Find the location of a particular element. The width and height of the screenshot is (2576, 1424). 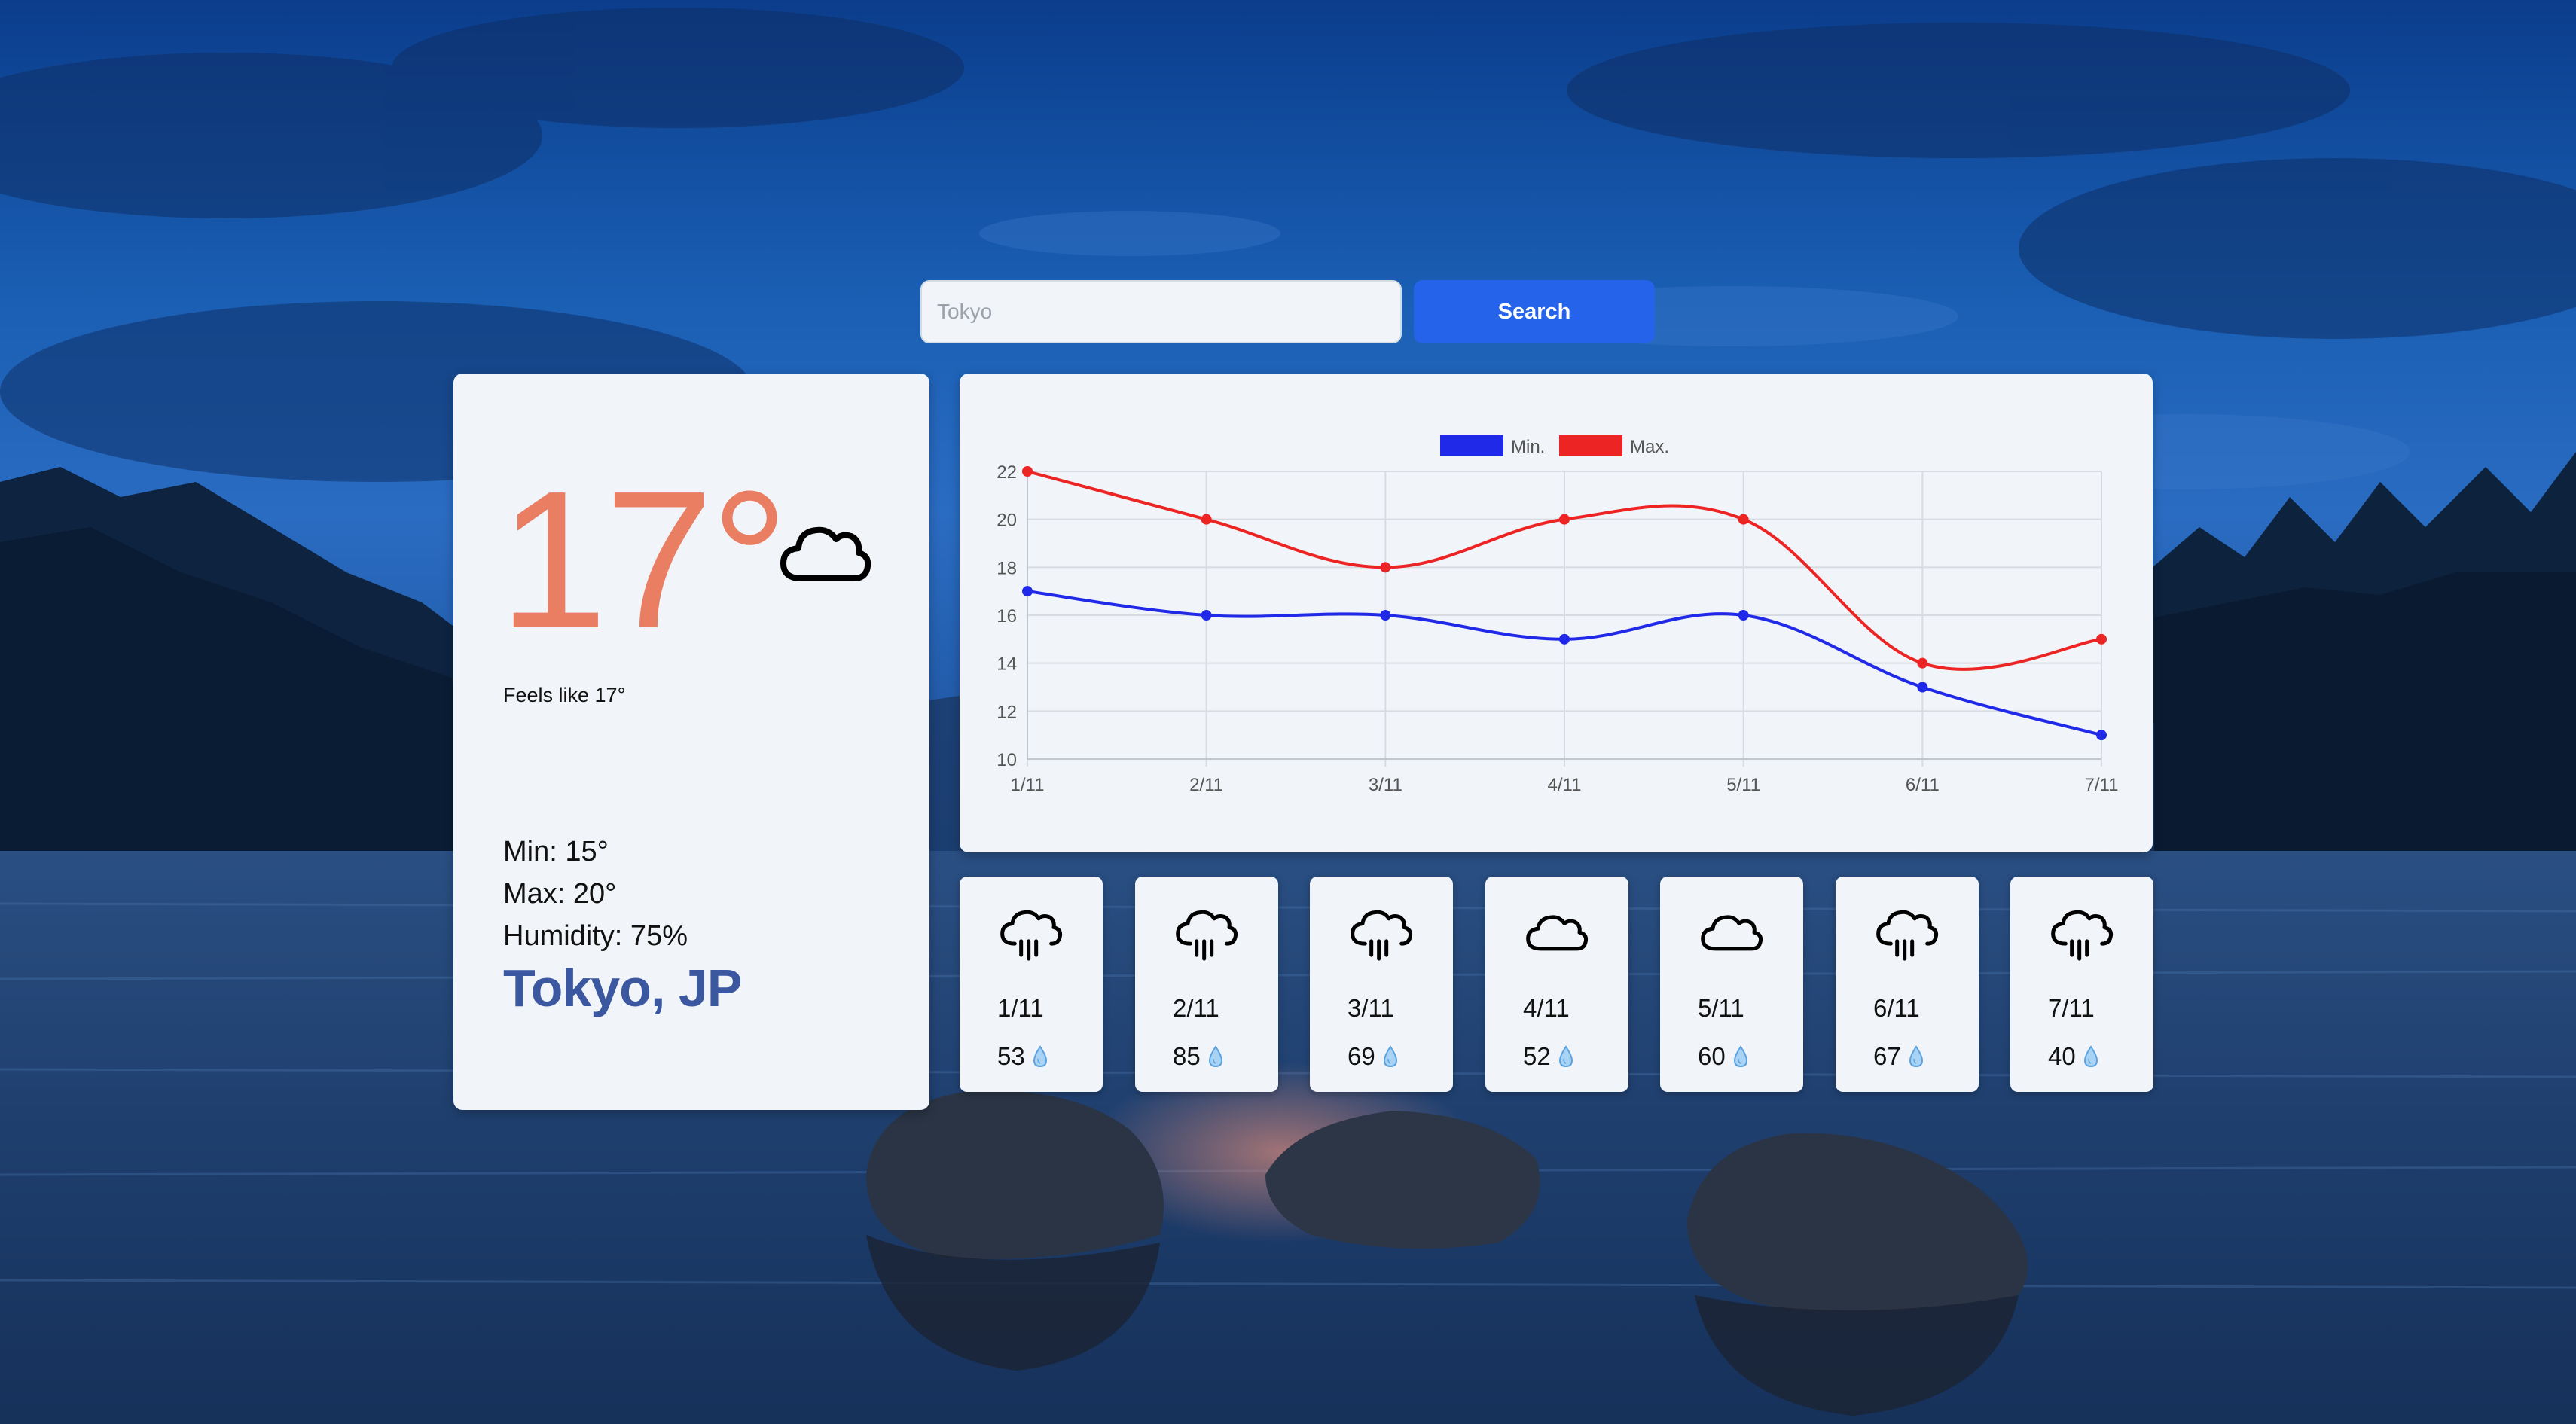

chart-y-tick-label: 22 is located at coordinates (1007, 472).